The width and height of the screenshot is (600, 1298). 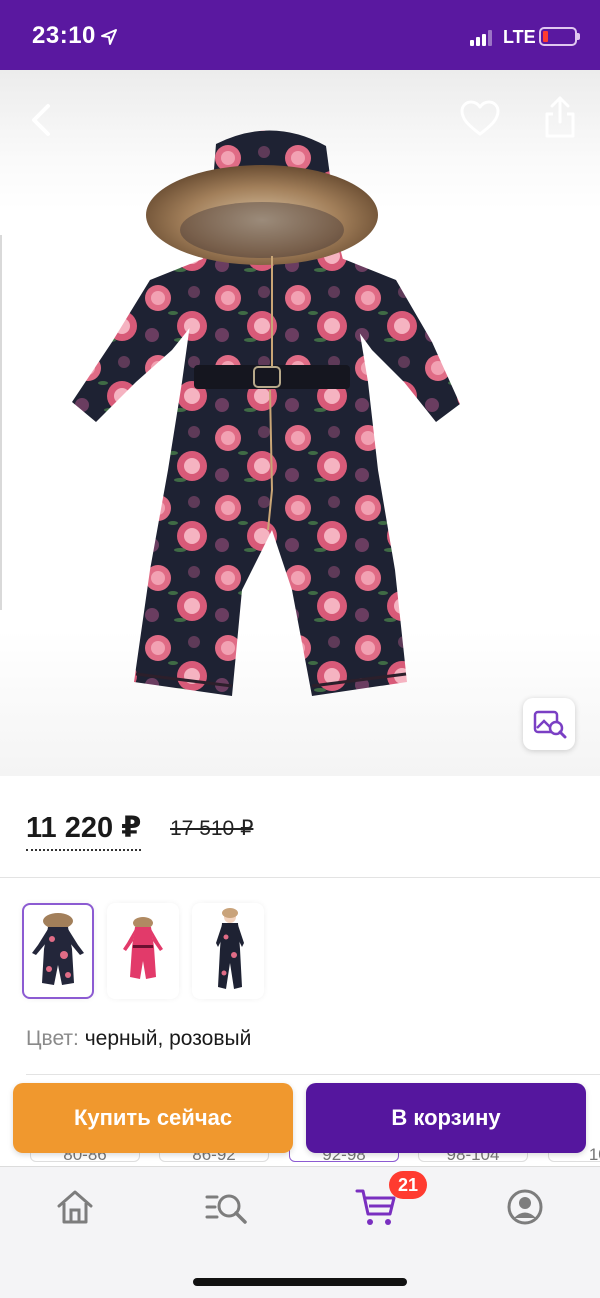 What do you see at coordinates (483, 38) in the screenshot?
I see `signal-icon` at bounding box center [483, 38].